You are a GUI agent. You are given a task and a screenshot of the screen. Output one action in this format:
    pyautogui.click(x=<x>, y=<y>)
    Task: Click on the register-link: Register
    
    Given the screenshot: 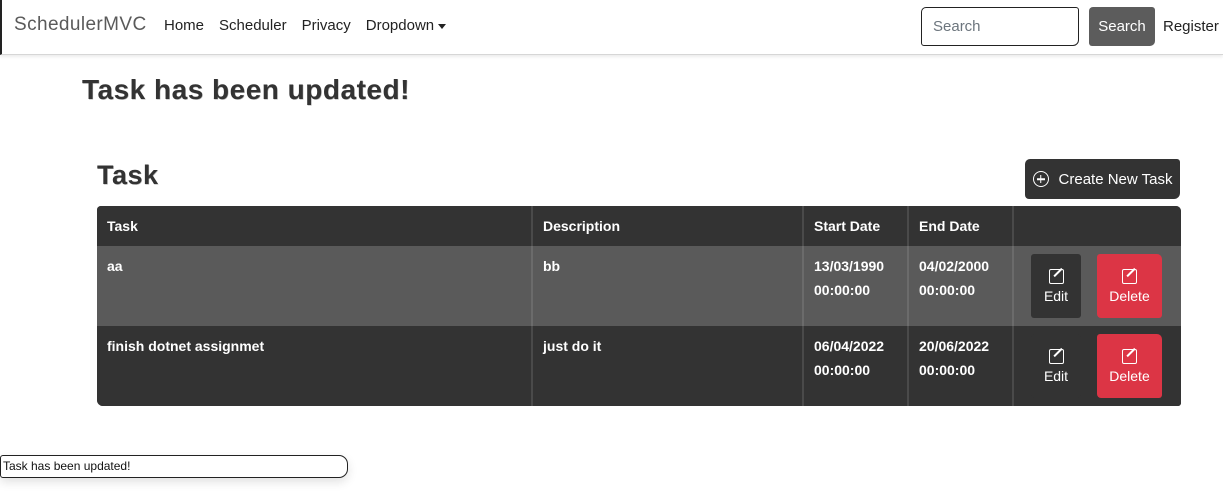 What is the action you would take?
    pyautogui.click(x=1191, y=26)
    